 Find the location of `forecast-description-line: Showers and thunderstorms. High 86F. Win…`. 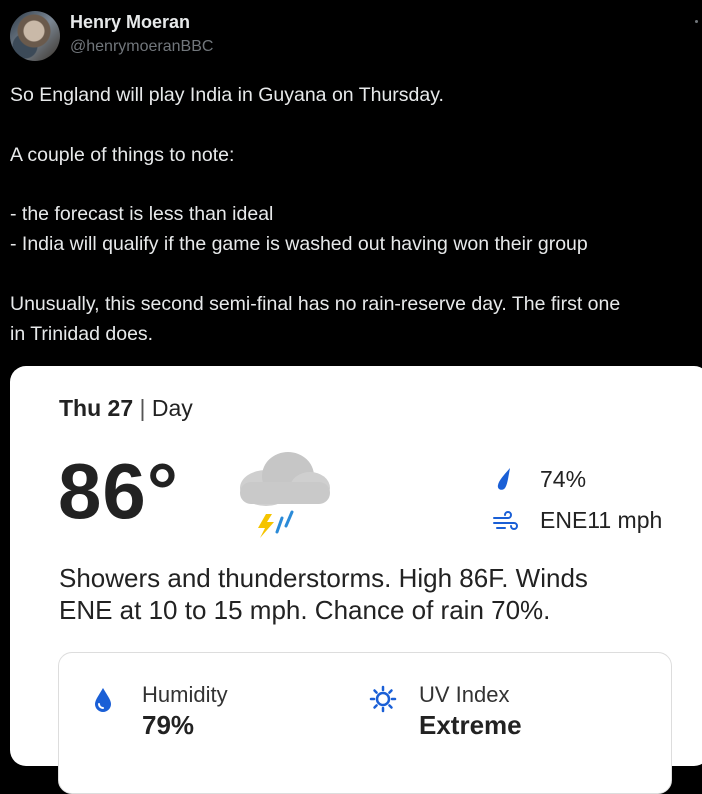

forecast-description-line: Showers and thunderstorms. High 86F. Win… is located at coordinates (323, 578).